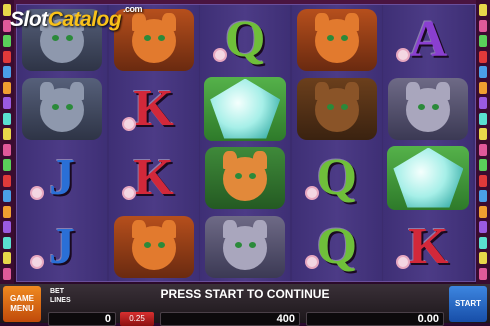 This screenshot has width=490, height=326. I want to click on symbol-wolf, so click(62, 108).